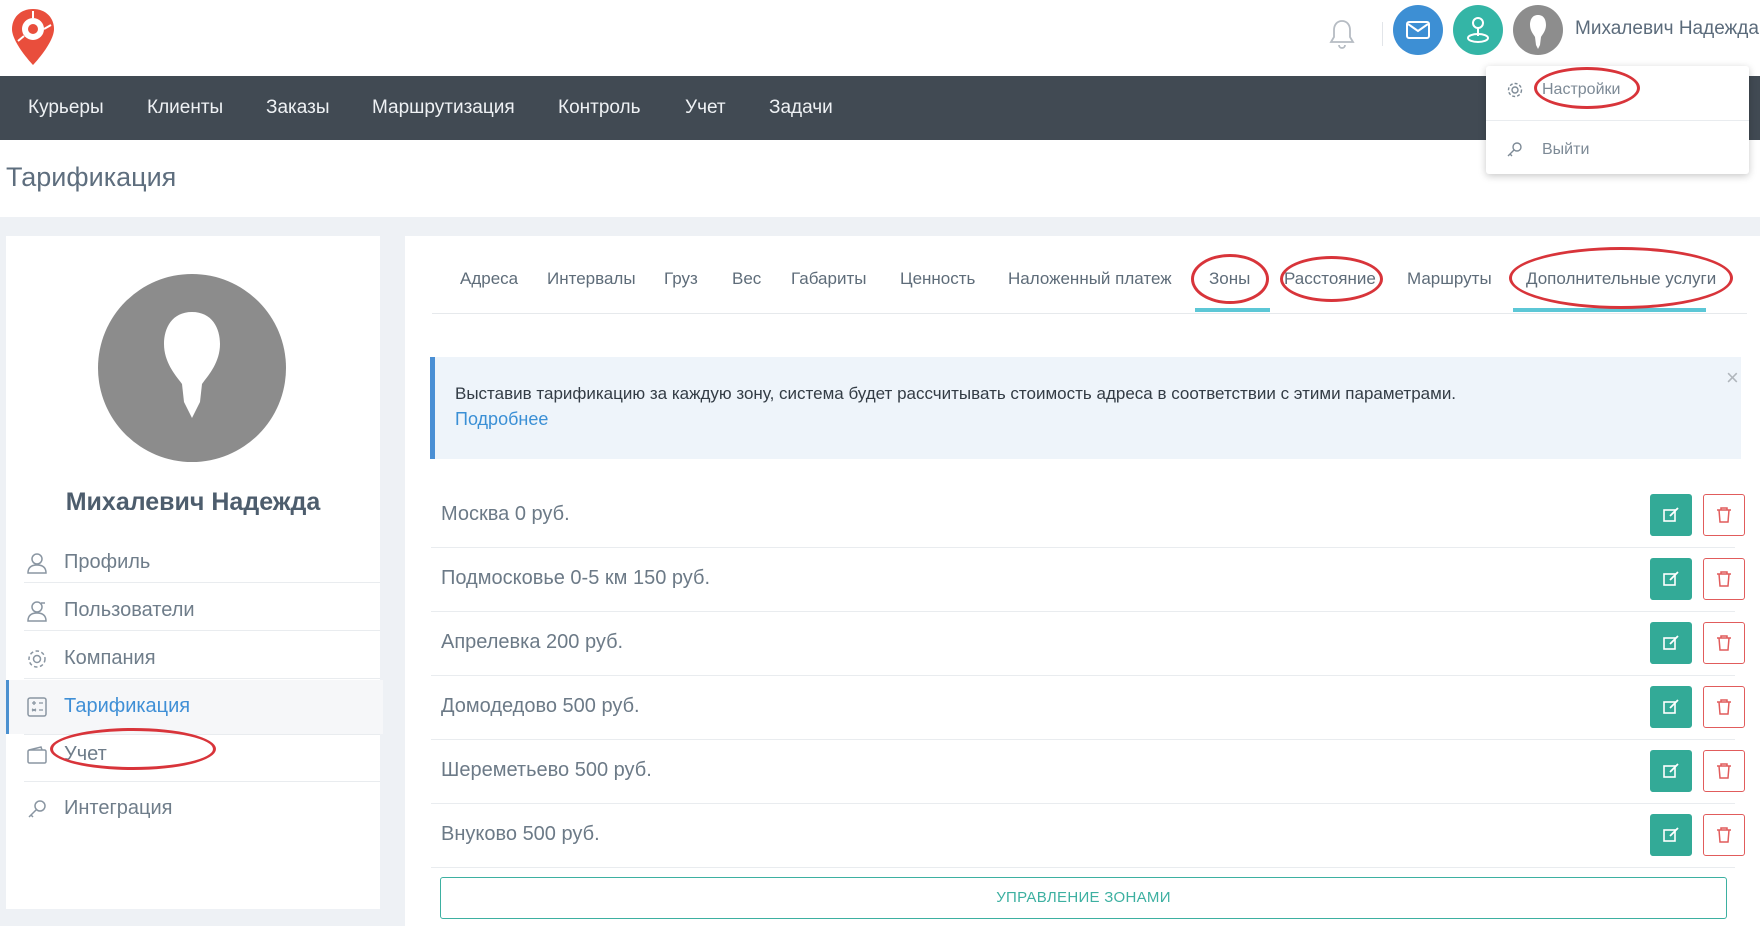 The image size is (1760, 926). What do you see at coordinates (129, 610) in the screenshot?
I see `sidebar-item-label: Пользователи` at bounding box center [129, 610].